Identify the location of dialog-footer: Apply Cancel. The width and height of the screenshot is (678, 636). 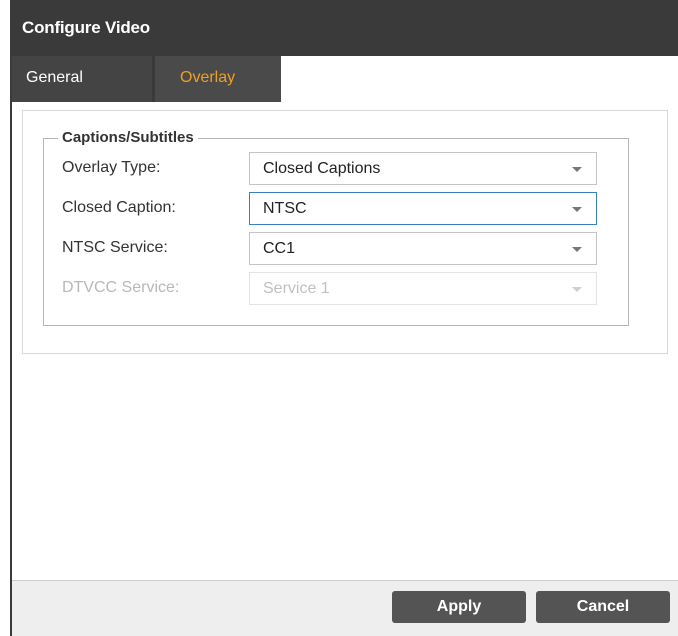
(345, 608).